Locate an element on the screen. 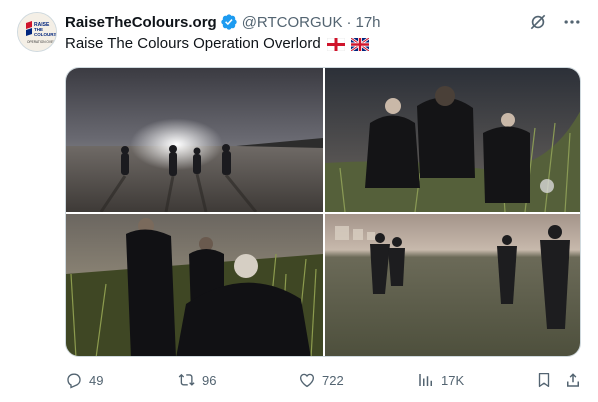 The image size is (598, 402). repost-icon is located at coordinates (186, 379).